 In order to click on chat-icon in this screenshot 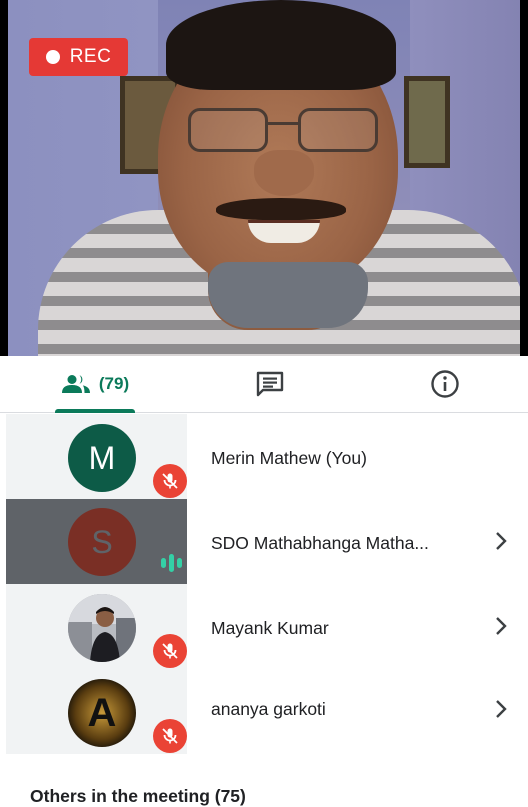, I will do `click(270, 384)`.